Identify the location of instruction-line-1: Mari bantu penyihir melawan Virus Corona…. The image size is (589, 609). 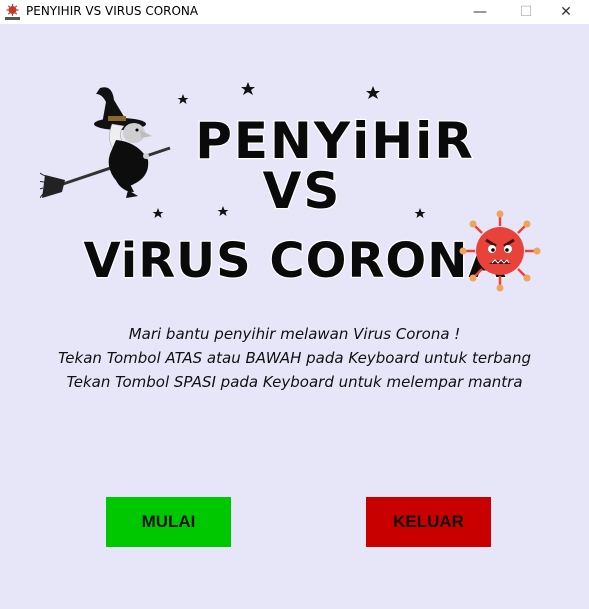
(294, 334).